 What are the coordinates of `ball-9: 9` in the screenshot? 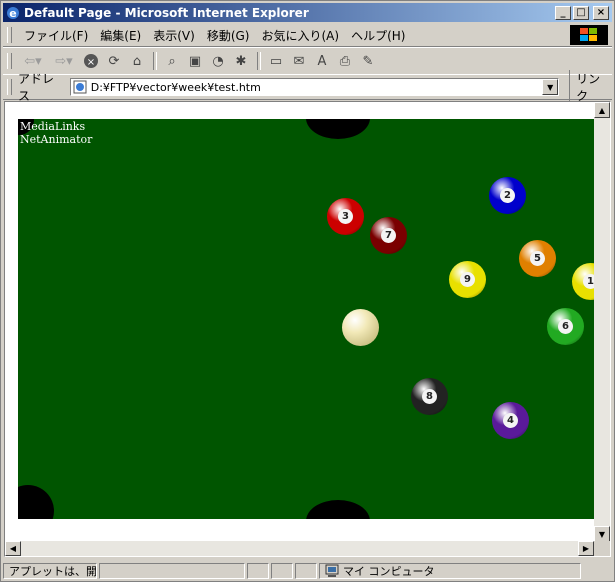 It's located at (467, 279).